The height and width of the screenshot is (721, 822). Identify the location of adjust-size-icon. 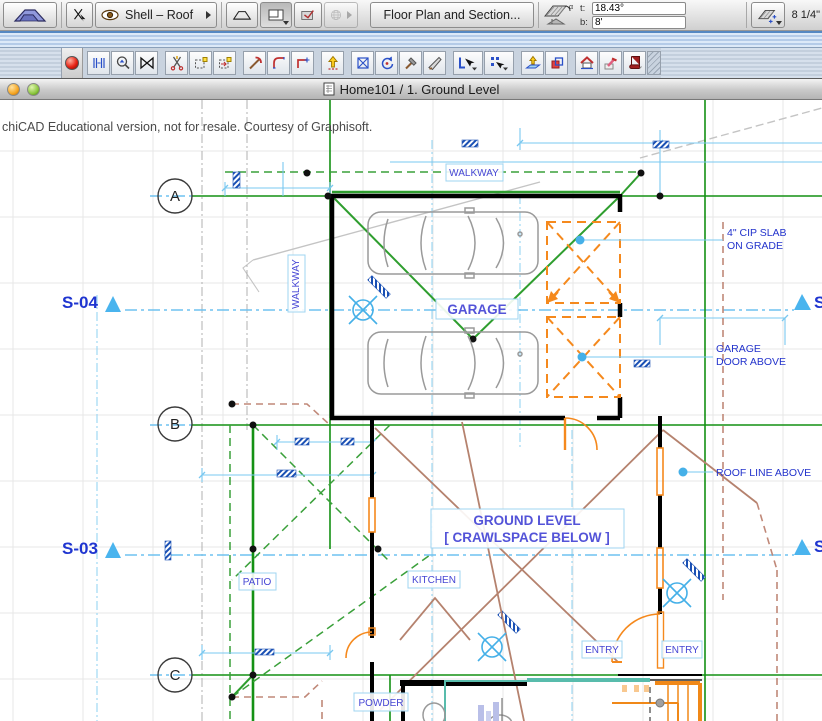
(98, 63).